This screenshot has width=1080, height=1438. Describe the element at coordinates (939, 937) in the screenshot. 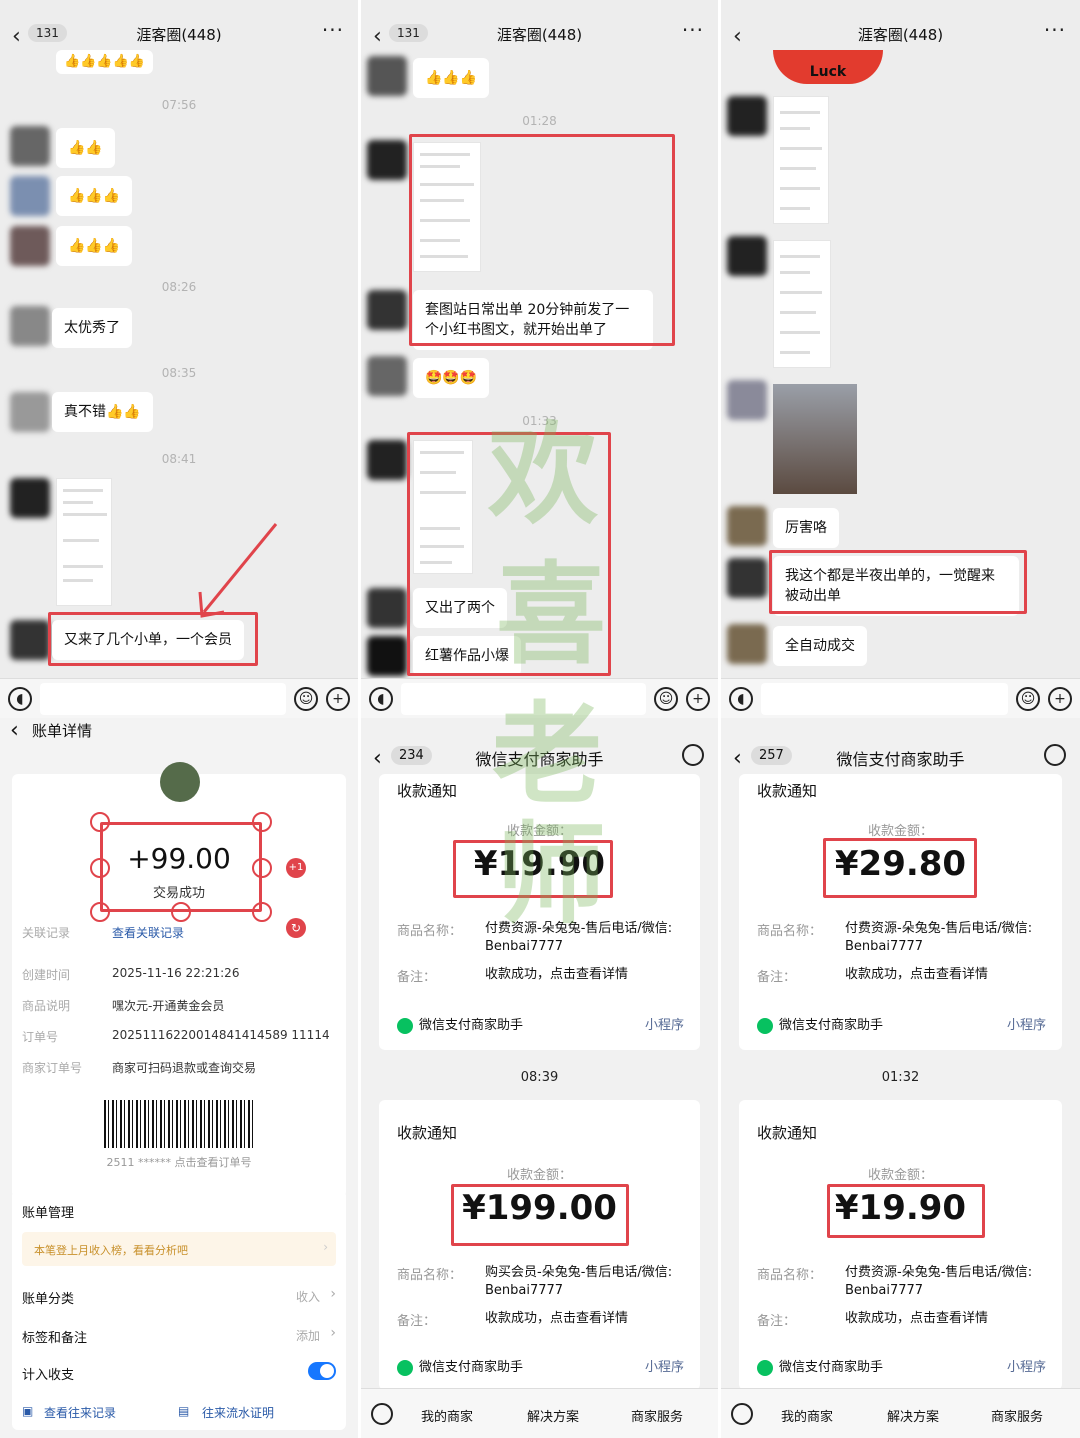

I see `product-value: 付费资源-朵兔兔-售后电话/微信: Benbai7777` at that location.